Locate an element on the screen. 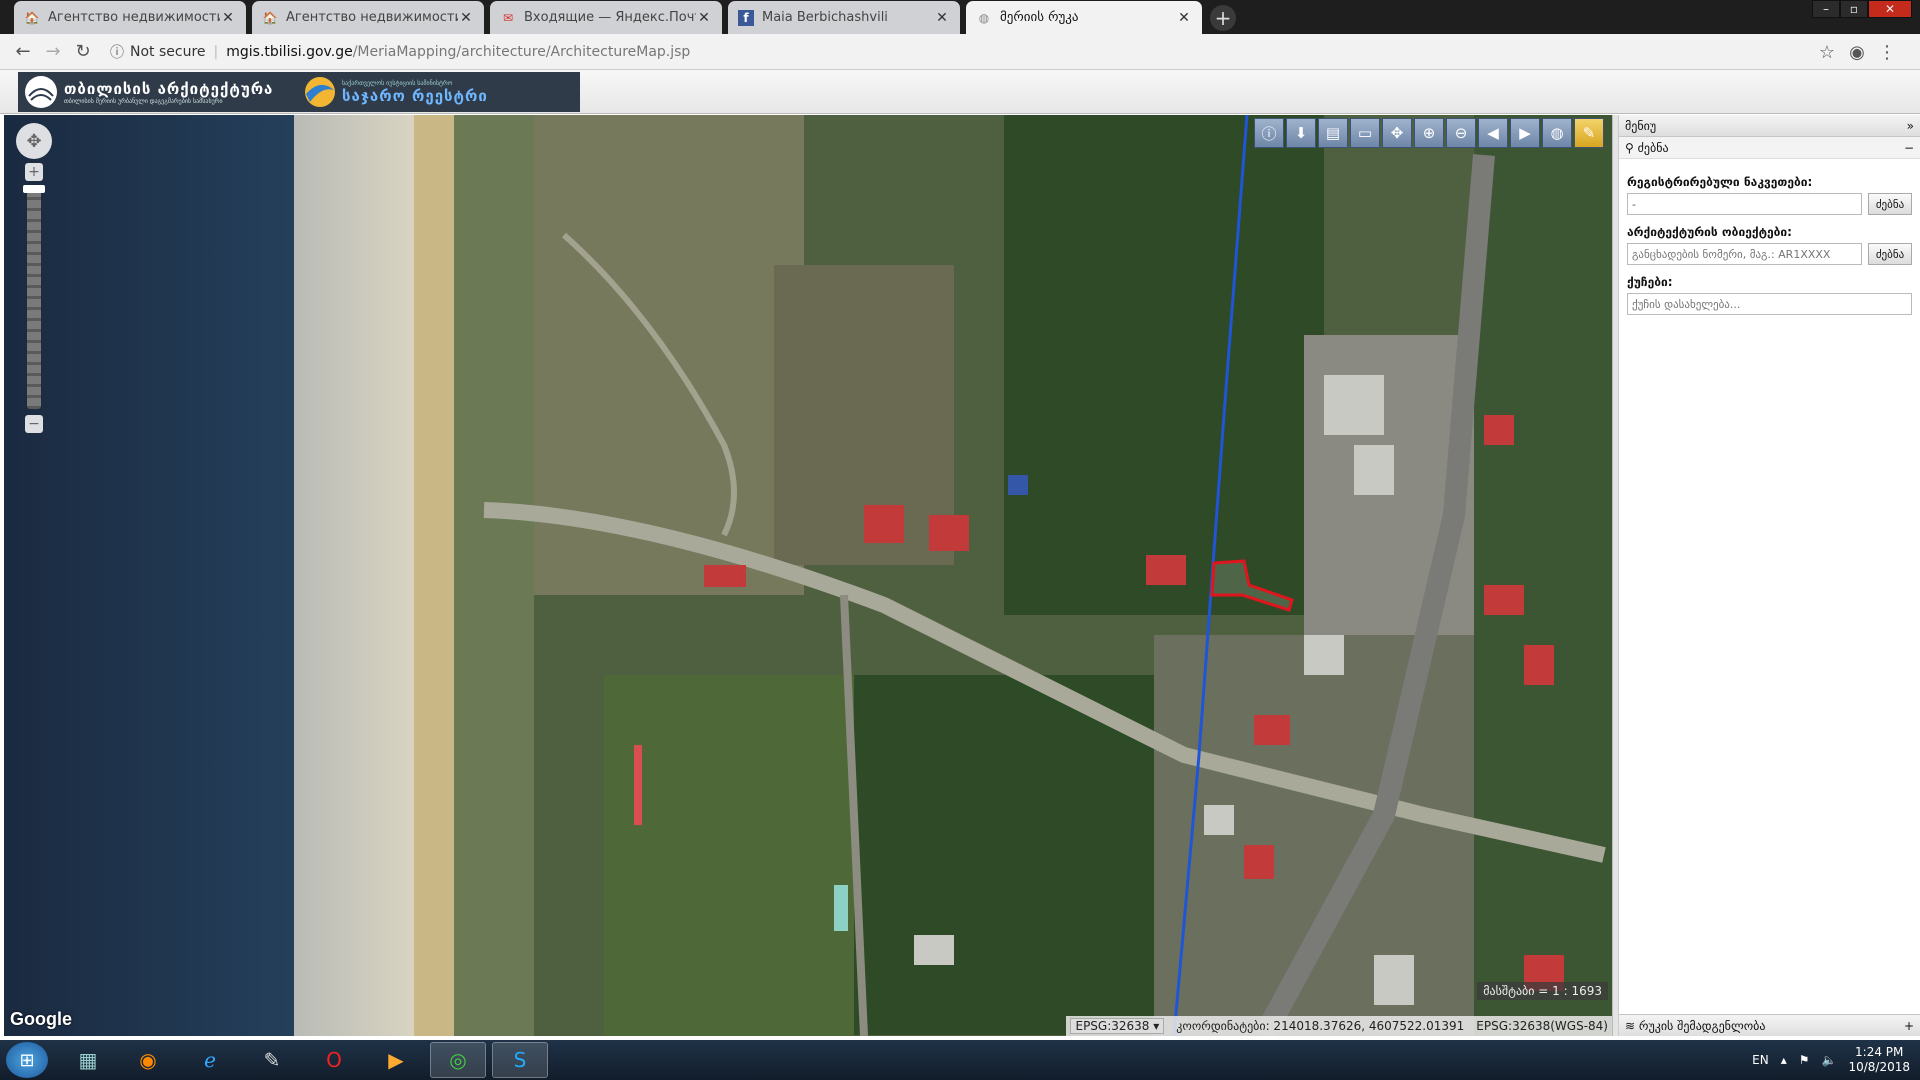 This screenshot has width=1920, height=1080. close-window-icon: ✕ is located at coordinates (1890, 9).